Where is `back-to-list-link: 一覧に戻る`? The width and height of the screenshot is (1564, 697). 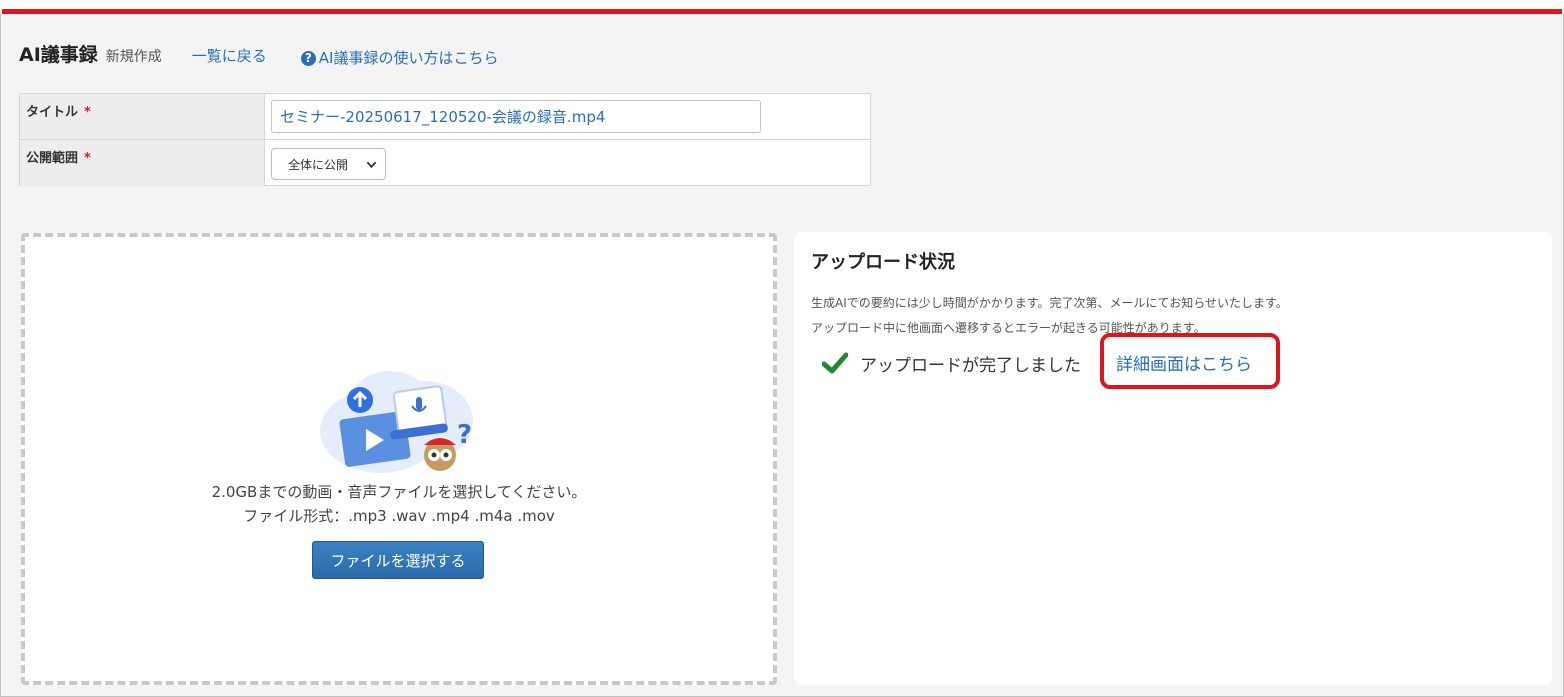 back-to-list-link: 一覧に戻る is located at coordinates (229, 55).